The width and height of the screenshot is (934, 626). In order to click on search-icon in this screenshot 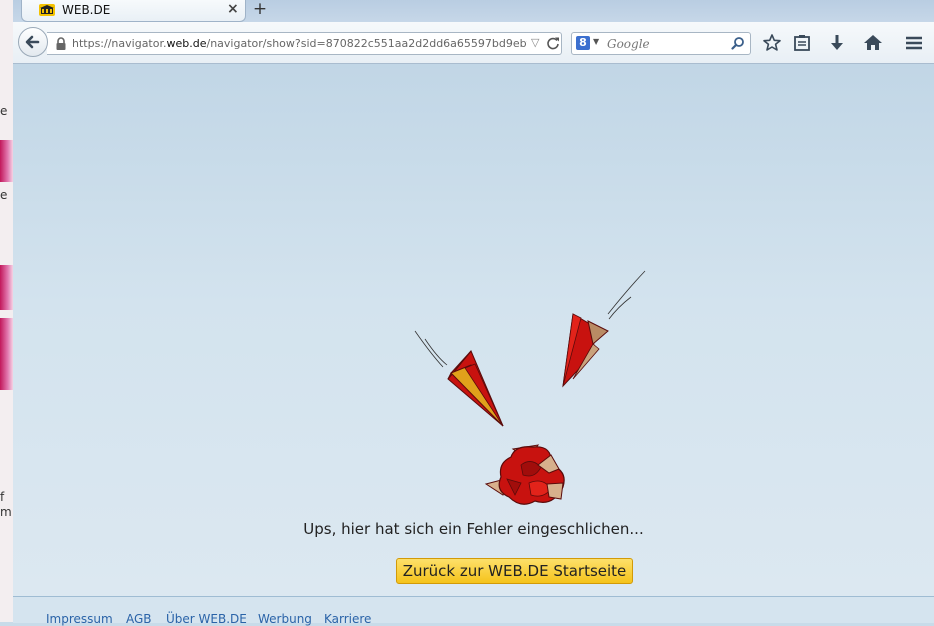, I will do `click(738, 43)`.